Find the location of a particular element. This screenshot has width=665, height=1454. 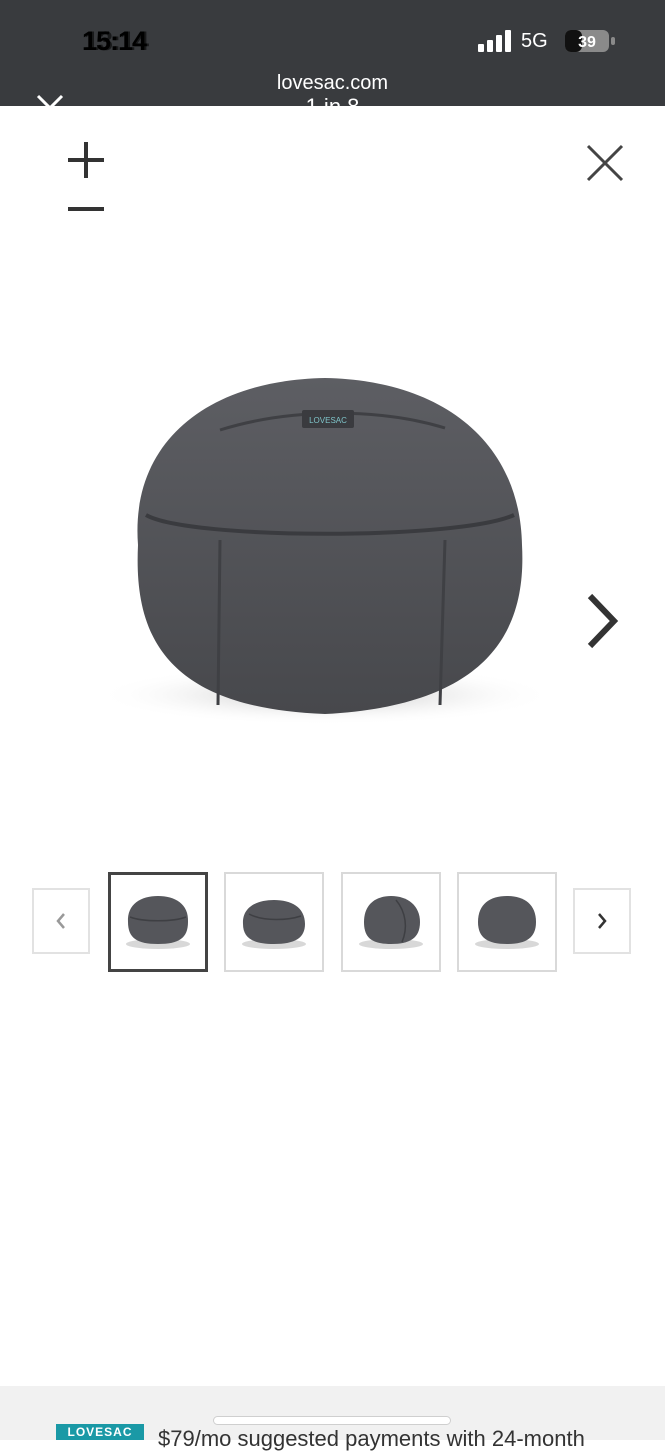

battery-icon: 39 is located at coordinates (590, 41).